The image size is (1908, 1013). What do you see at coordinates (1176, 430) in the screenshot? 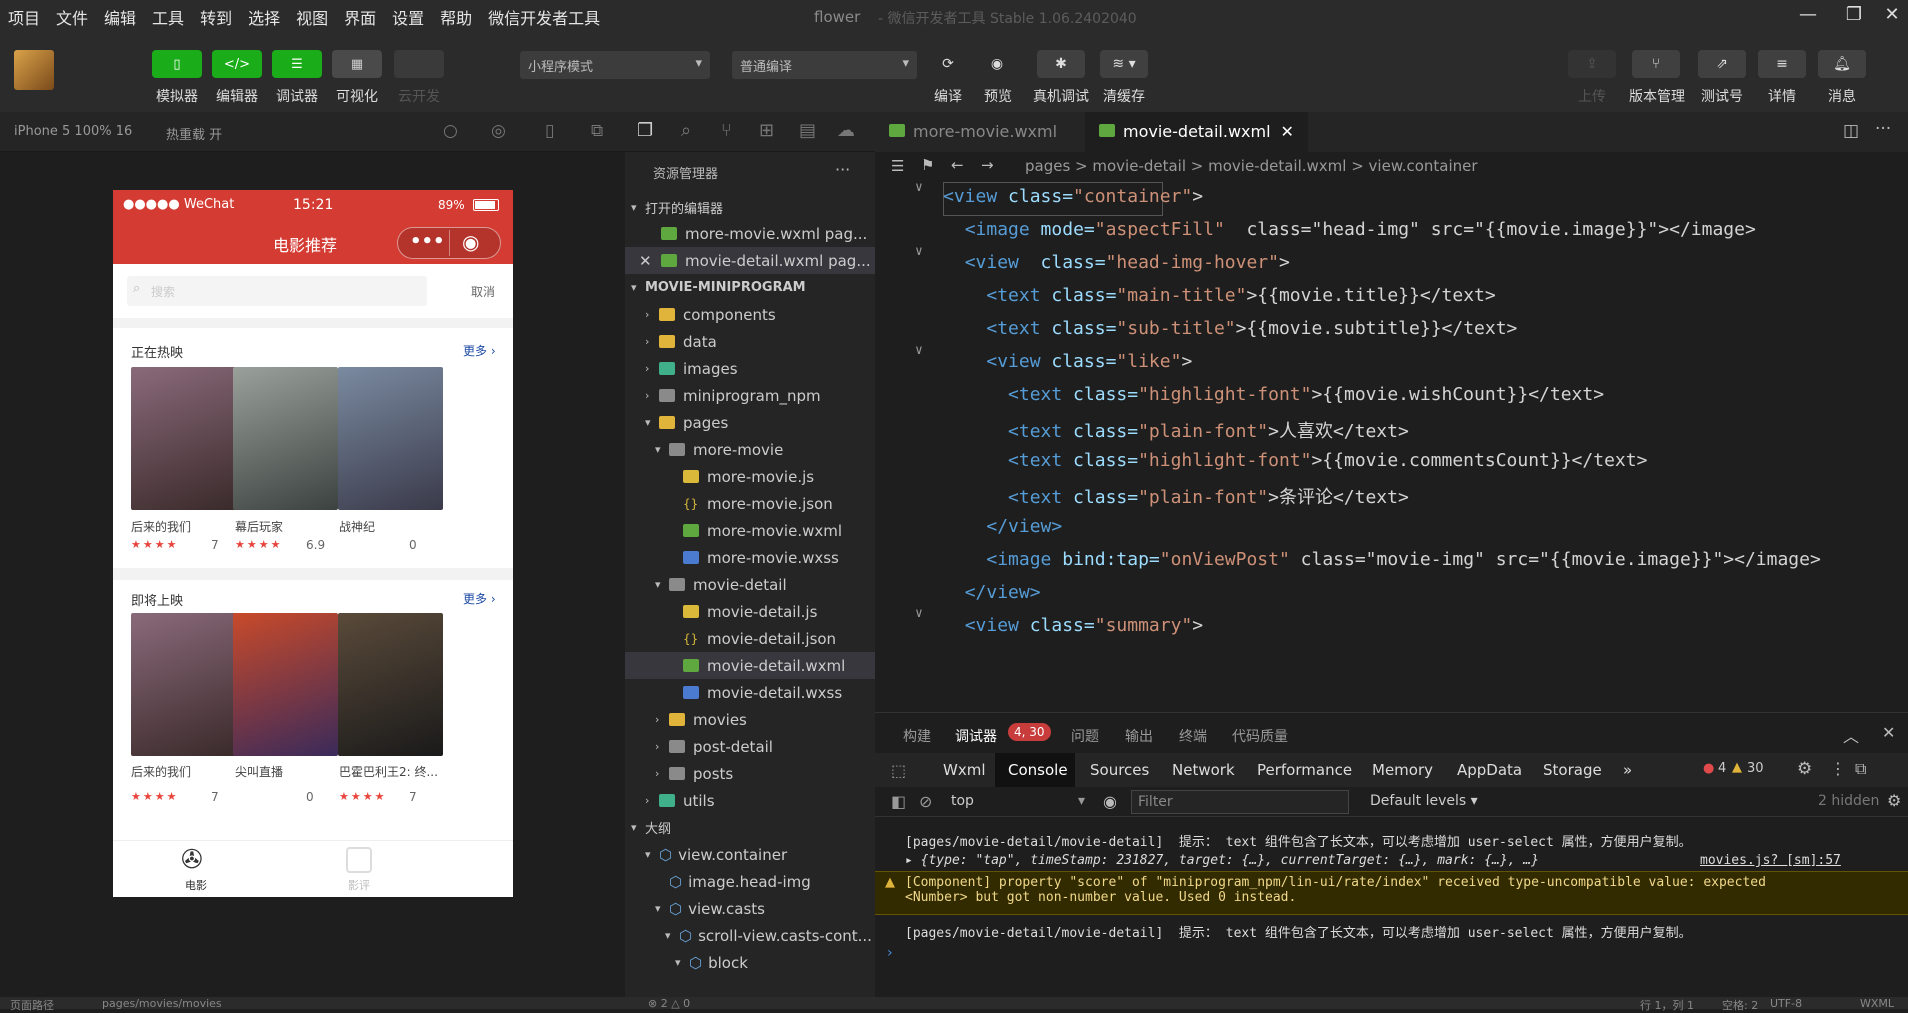
I see `code-line: <text class="plain-font">人喜欢</text>` at bounding box center [1176, 430].